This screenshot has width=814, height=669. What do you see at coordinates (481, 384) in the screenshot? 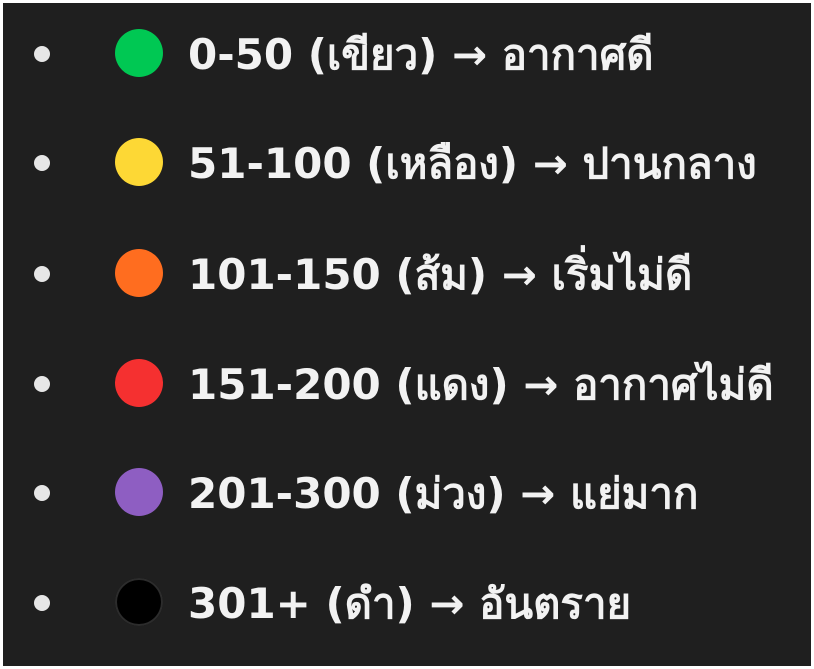
I see `legend-label-unhealthy: 151-200 (แดง) → อากาศไม่ดี` at bounding box center [481, 384].